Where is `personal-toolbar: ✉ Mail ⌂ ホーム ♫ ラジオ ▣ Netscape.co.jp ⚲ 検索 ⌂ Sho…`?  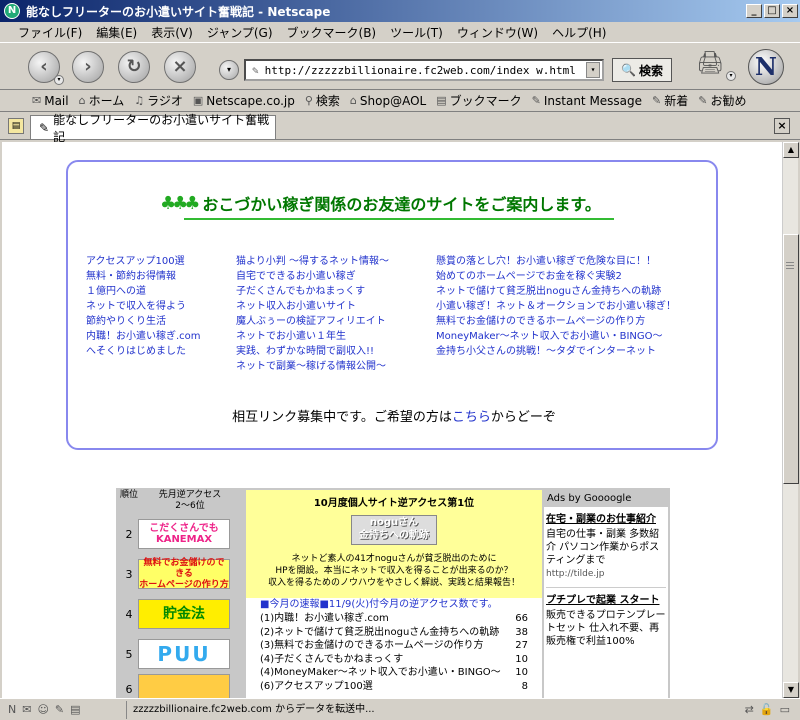 personal-toolbar: ✉ Mail ⌂ ホーム ♫ ラジオ ▣ Netscape.co.jp ⚲ 検索 ⌂ Sho… is located at coordinates (400, 101).